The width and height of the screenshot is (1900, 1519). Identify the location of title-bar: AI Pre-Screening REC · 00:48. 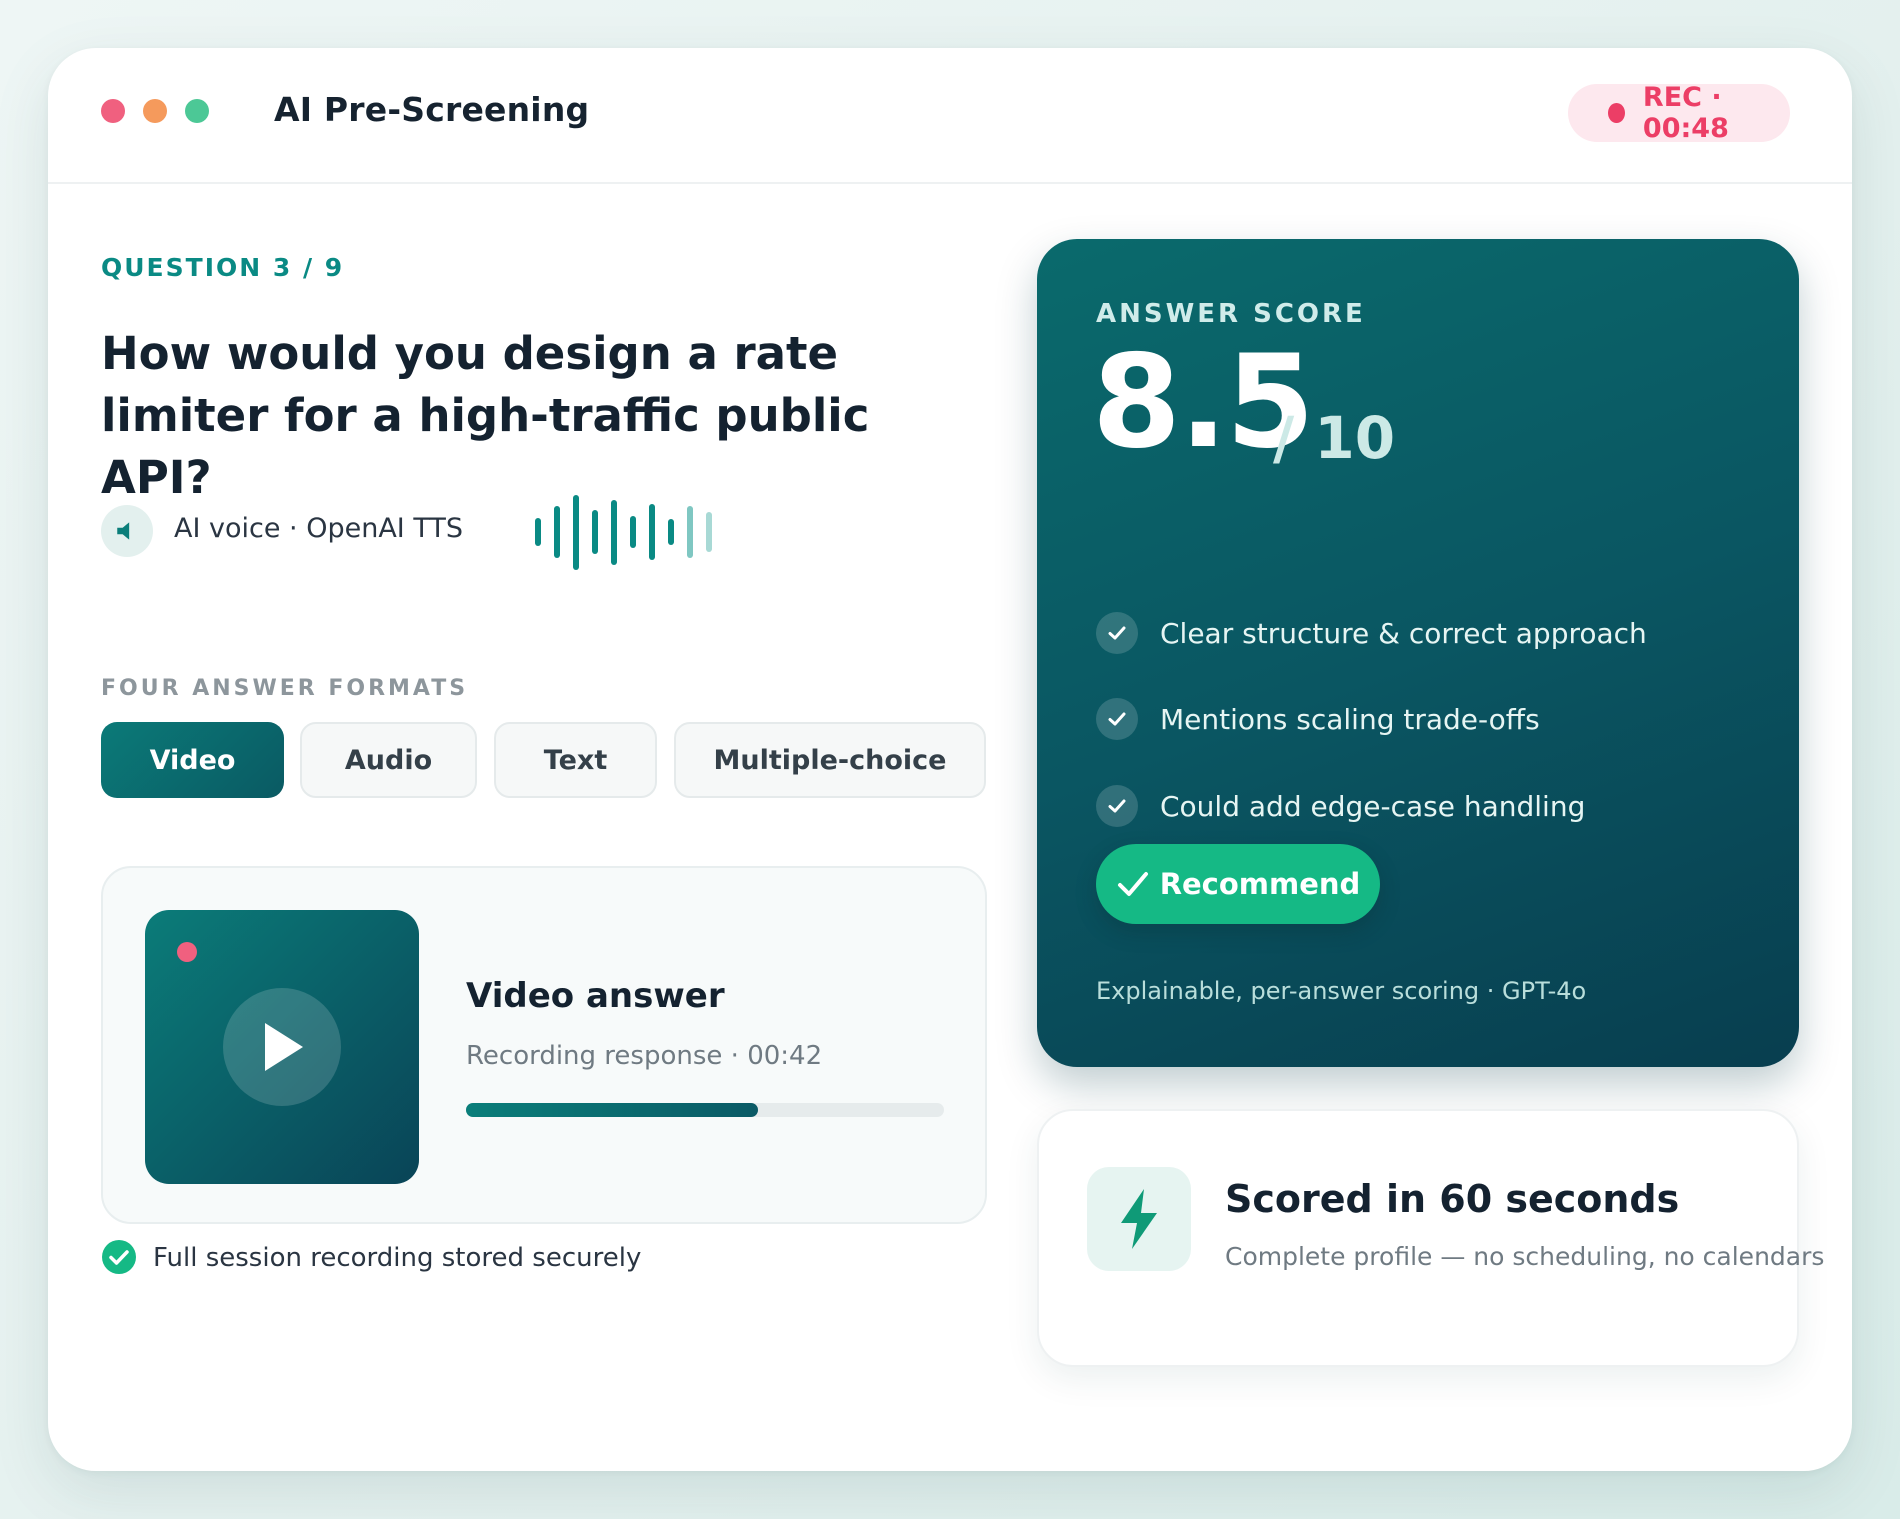
(950, 116).